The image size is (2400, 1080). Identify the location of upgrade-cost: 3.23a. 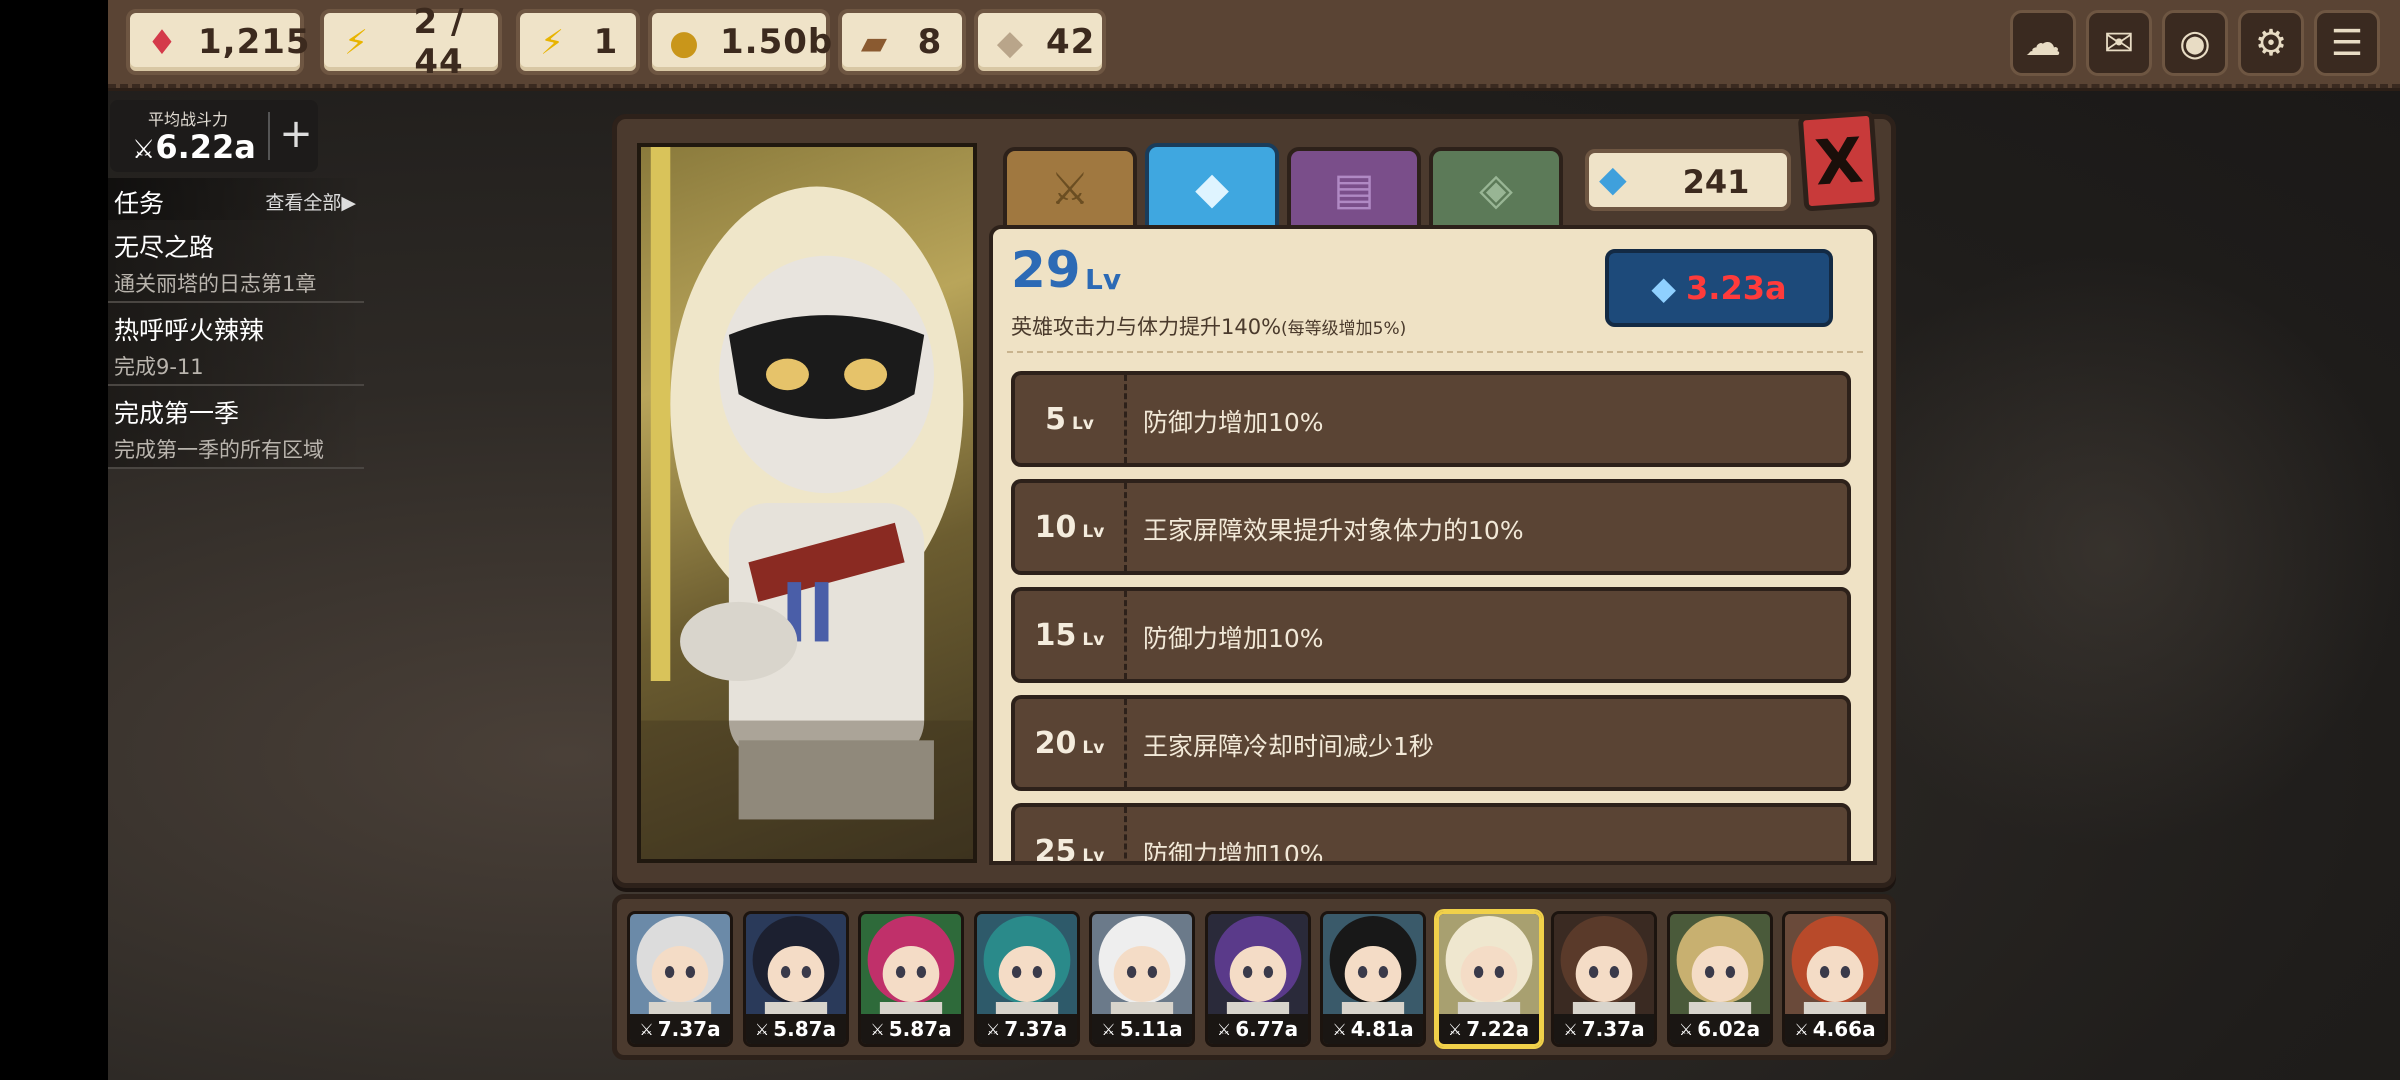
(1736, 288).